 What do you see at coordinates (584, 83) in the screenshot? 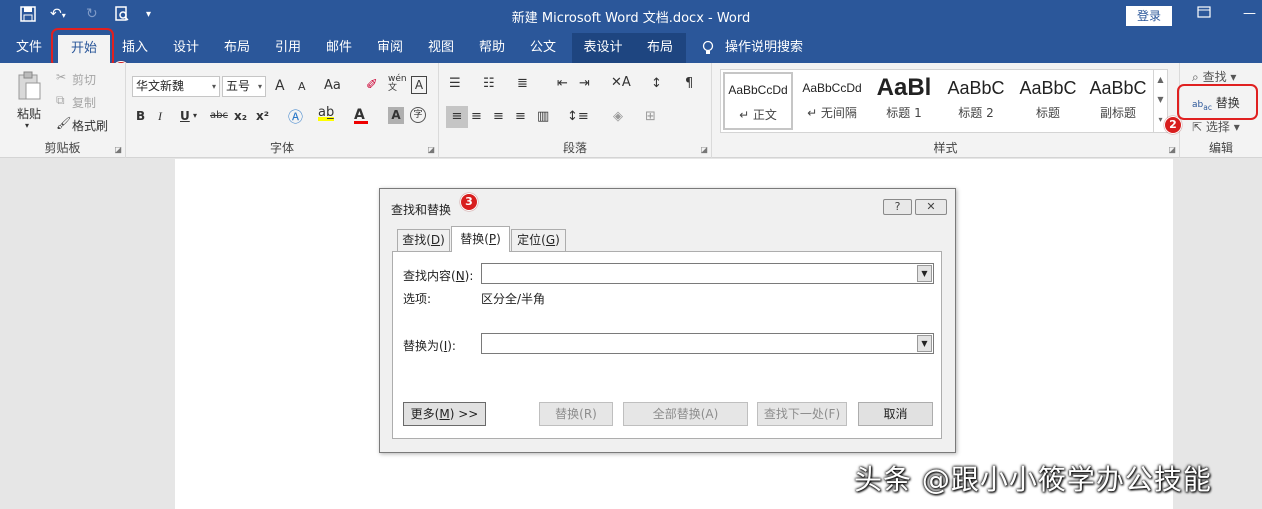
I see `increase-indent-icon: ⇥` at bounding box center [584, 83].